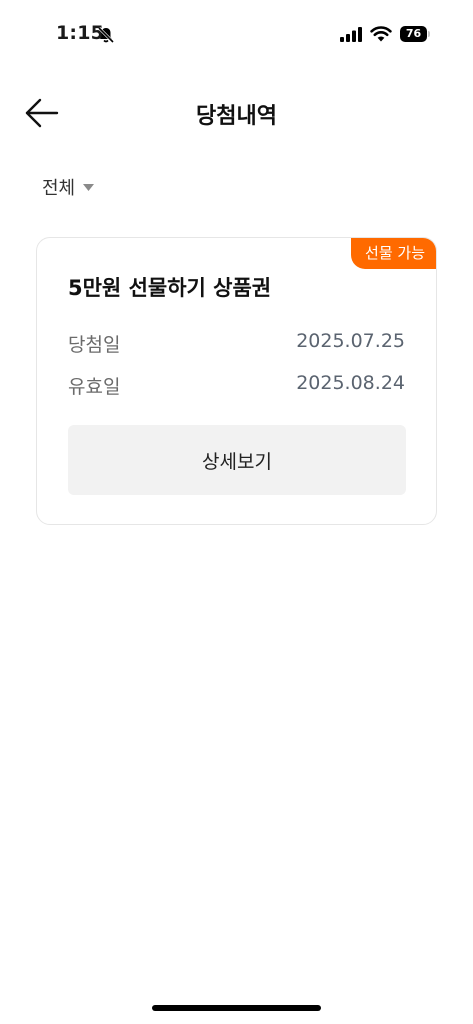 The width and height of the screenshot is (473, 1024). Describe the element at coordinates (170, 288) in the screenshot. I see `prize-name: 5만원 선물하기 상품권` at that location.